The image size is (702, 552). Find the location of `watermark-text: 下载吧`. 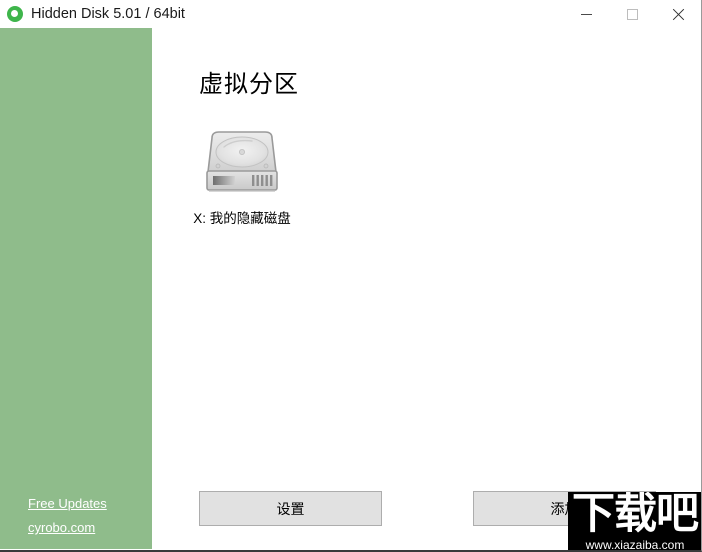

watermark-text: 下载吧 is located at coordinates (635, 515).